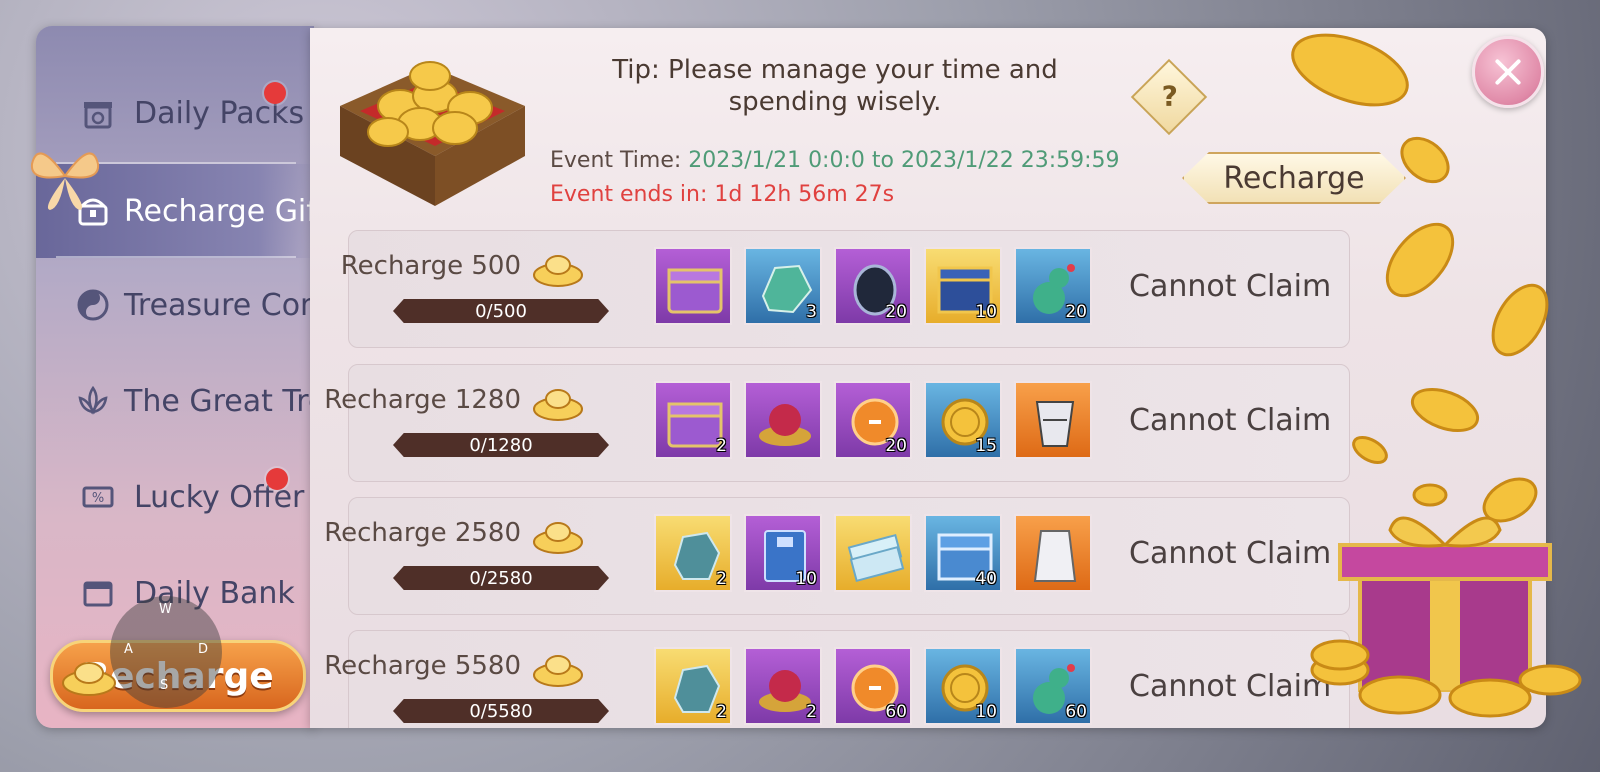  I want to click on reward-item: 40, so click(963, 553).